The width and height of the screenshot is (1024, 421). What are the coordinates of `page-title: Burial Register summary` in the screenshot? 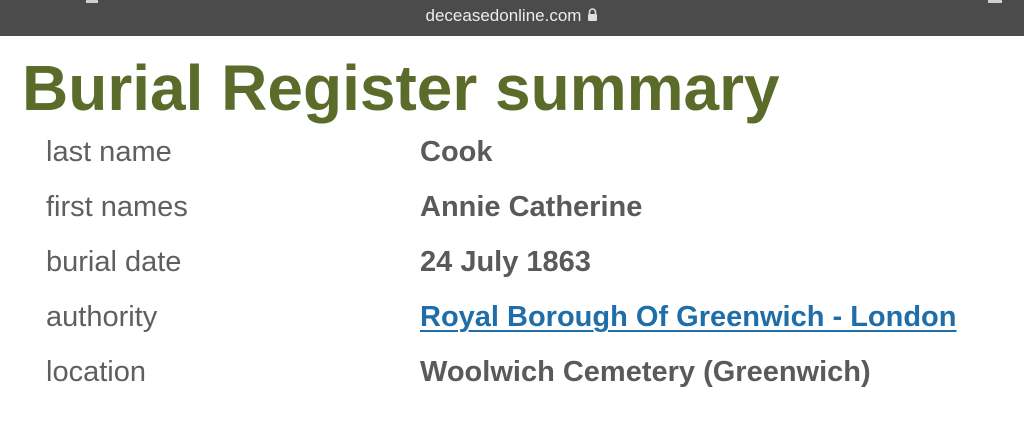 It's located at (401, 88).